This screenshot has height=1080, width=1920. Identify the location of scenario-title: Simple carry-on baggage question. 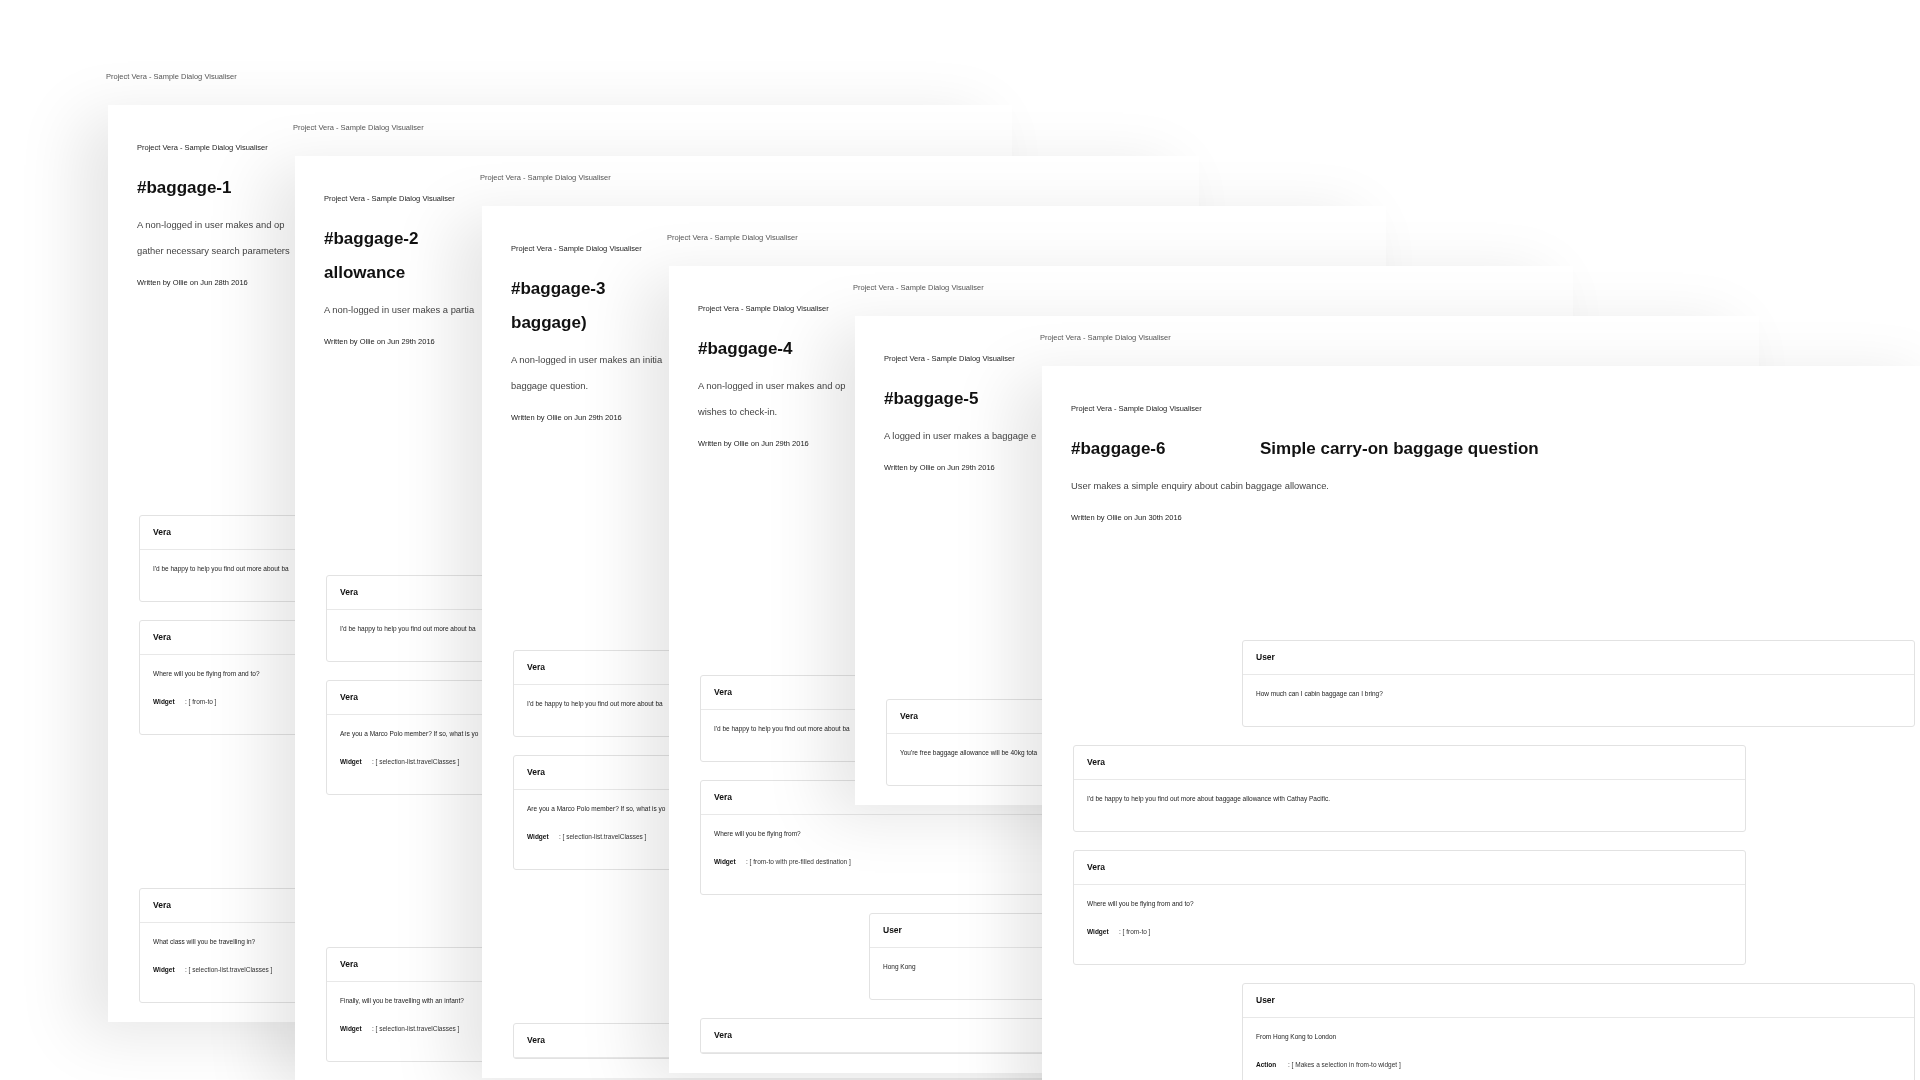
(1399, 449).